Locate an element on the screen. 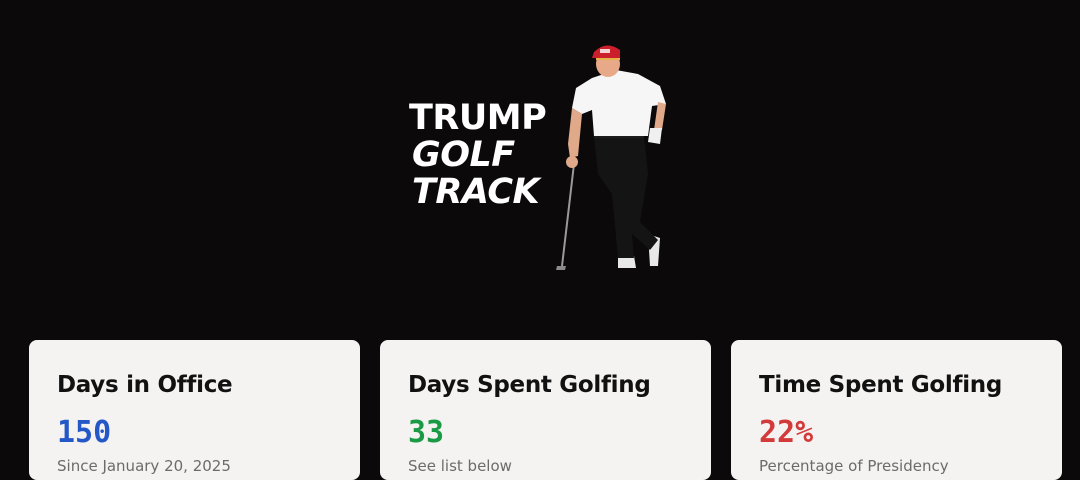  logo-word-golf: GOLF is located at coordinates (463, 155).